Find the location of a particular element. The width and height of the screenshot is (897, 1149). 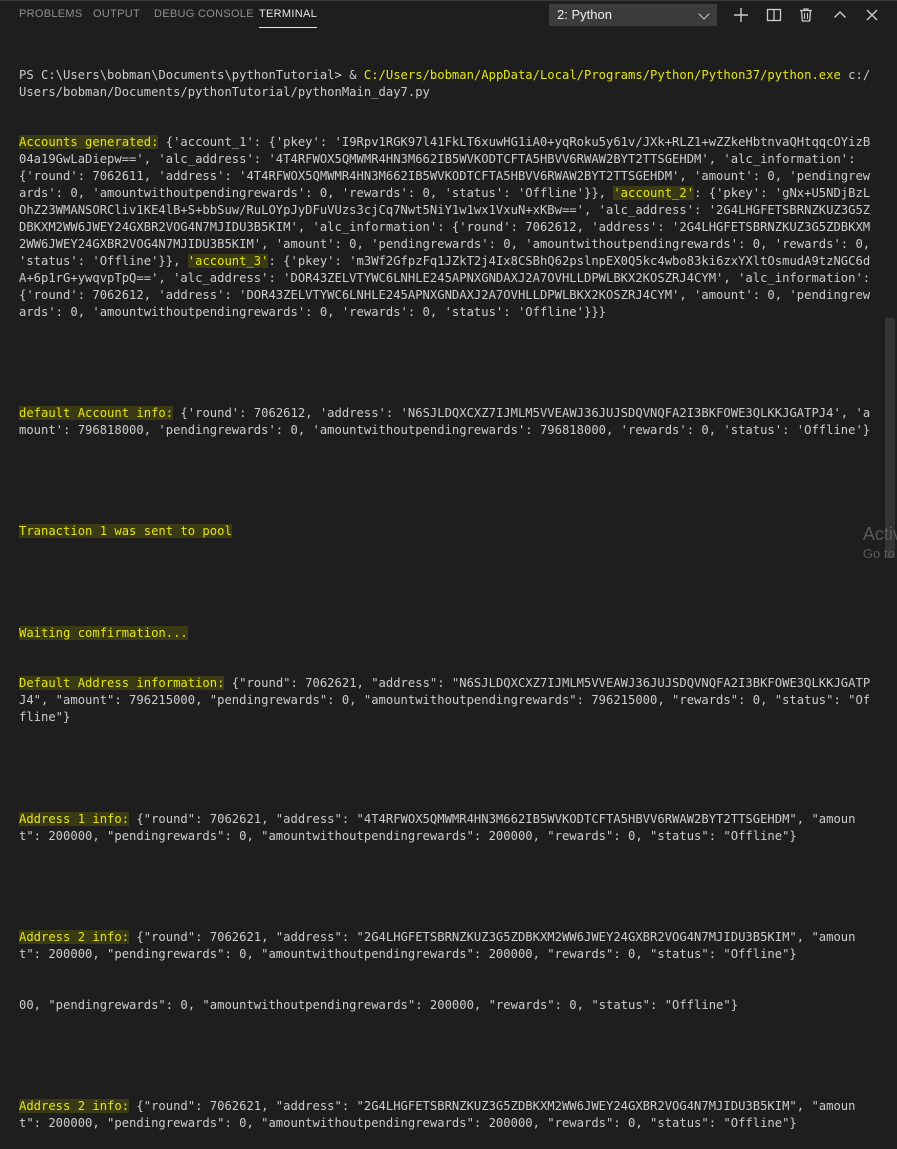

terminal-select-value: 2: Python is located at coordinates (584, 14).